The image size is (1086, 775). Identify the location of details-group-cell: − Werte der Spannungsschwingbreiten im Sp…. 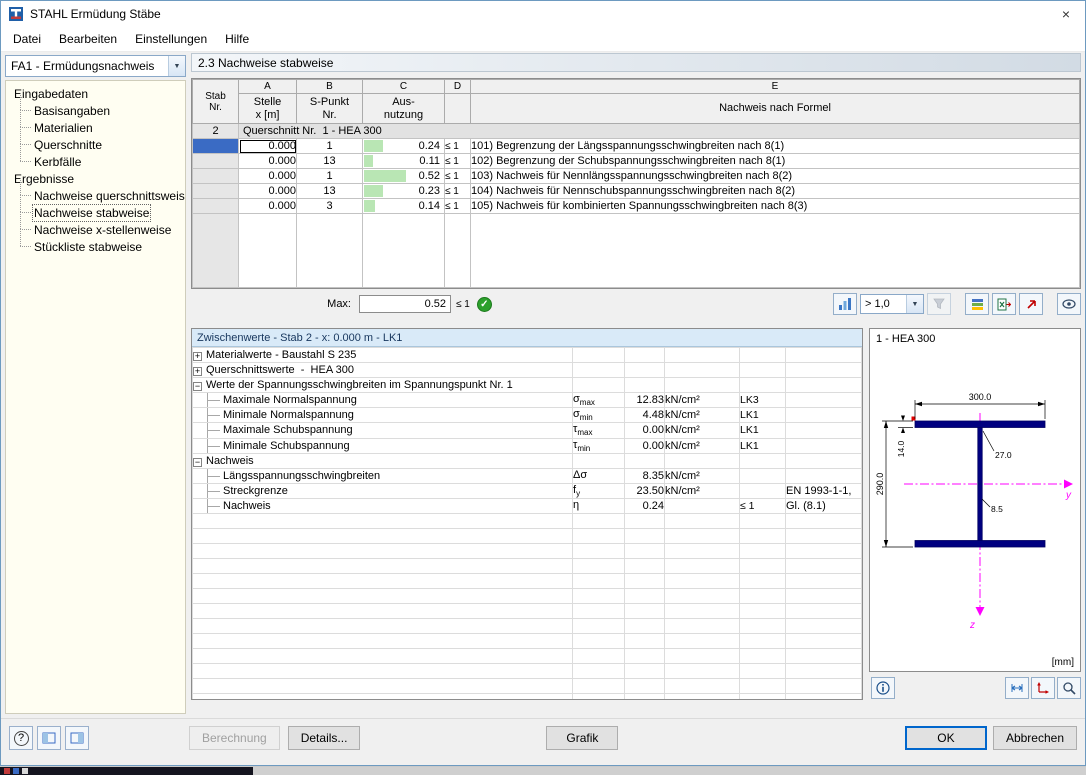
(382, 385).